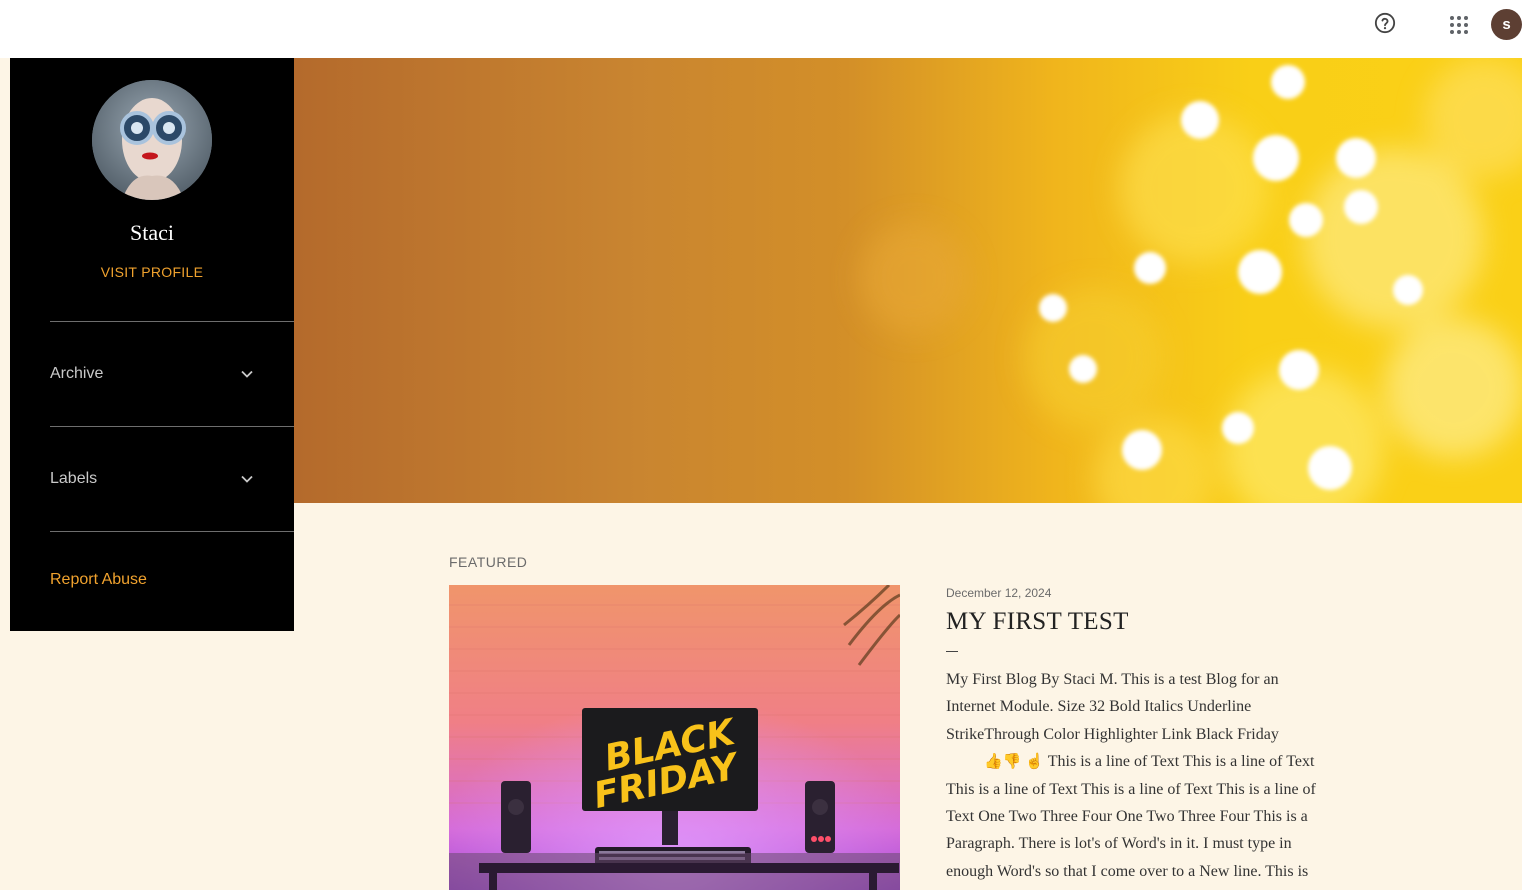 The image size is (1522, 890). What do you see at coordinates (952, 651) in the screenshot?
I see `title-divider` at bounding box center [952, 651].